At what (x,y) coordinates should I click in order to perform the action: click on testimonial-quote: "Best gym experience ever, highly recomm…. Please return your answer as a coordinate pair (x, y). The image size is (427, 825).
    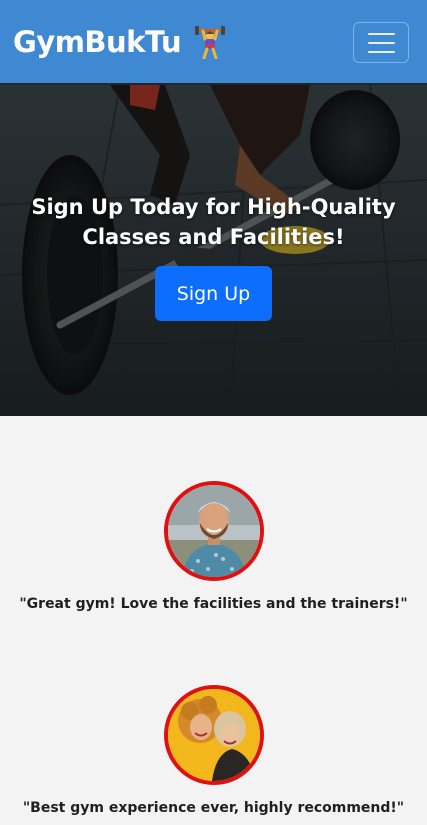
    Looking at the image, I should click on (213, 808).